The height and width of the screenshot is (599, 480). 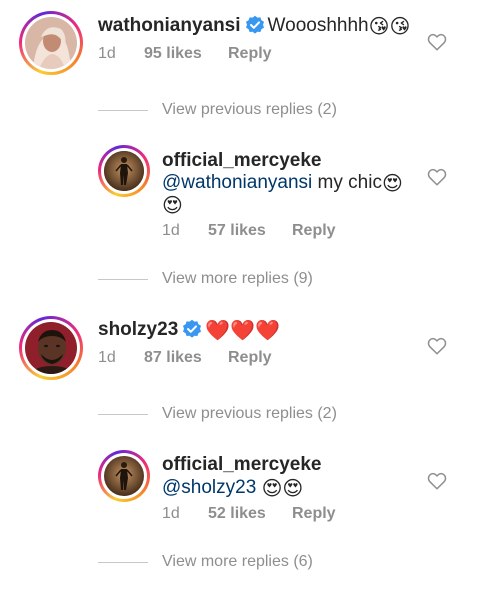 What do you see at coordinates (209, 487) in the screenshot?
I see `mention-link: @sholzy23` at bounding box center [209, 487].